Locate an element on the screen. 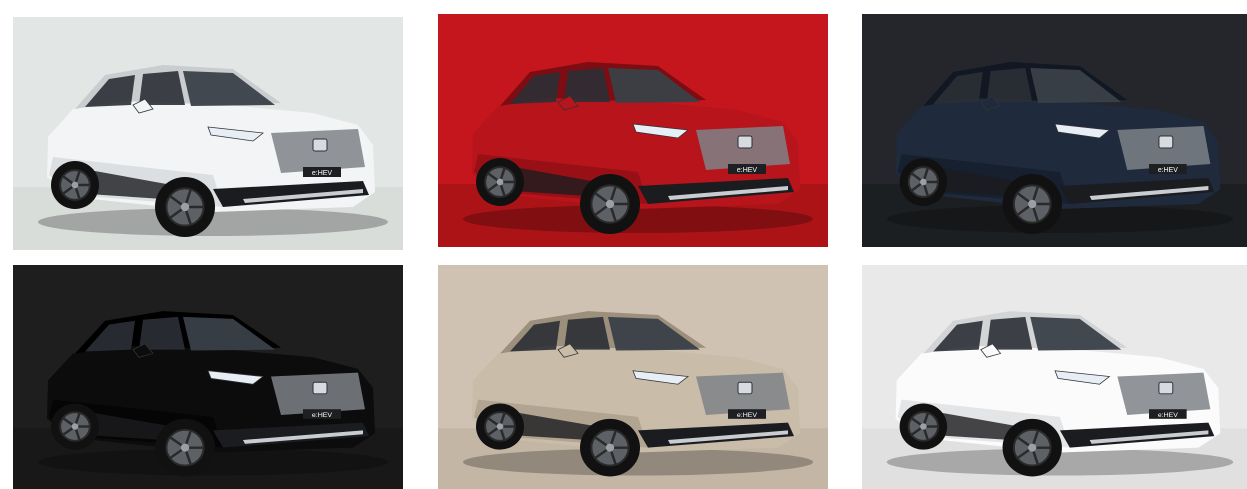  car-photo-white: e:HEV is located at coordinates (208, 133).